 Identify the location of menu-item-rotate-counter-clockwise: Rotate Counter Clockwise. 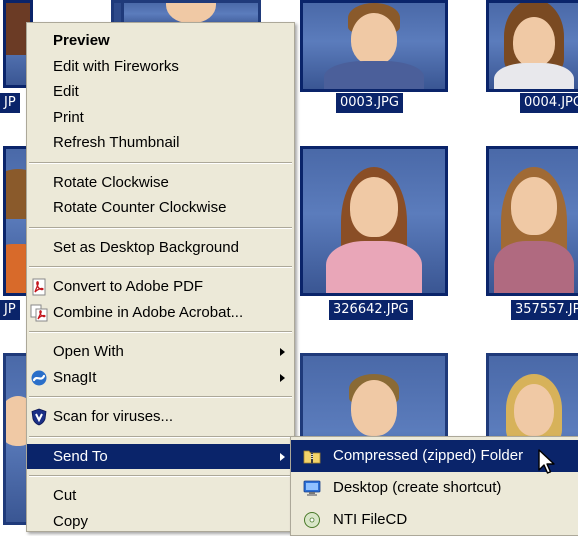
(160, 208).